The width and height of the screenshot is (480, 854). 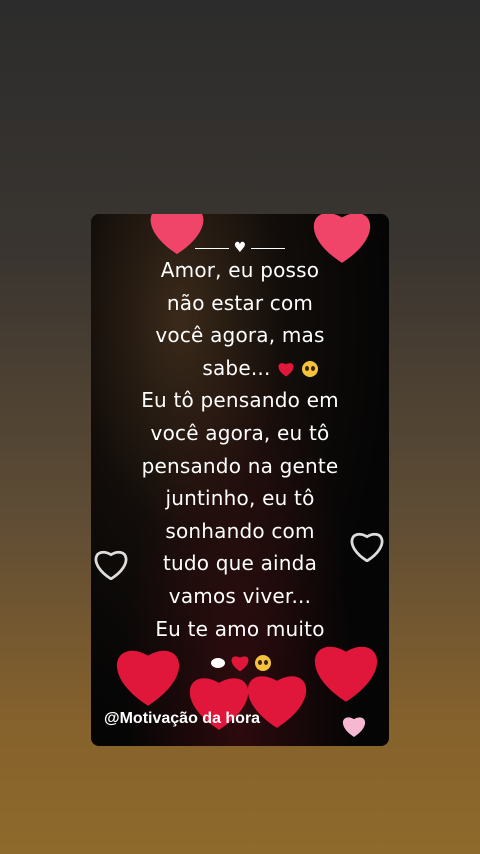 What do you see at coordinates (240, 563) in the screenshot?
I see `message-line: tudo que ainda` at bounding box center [240, 563].